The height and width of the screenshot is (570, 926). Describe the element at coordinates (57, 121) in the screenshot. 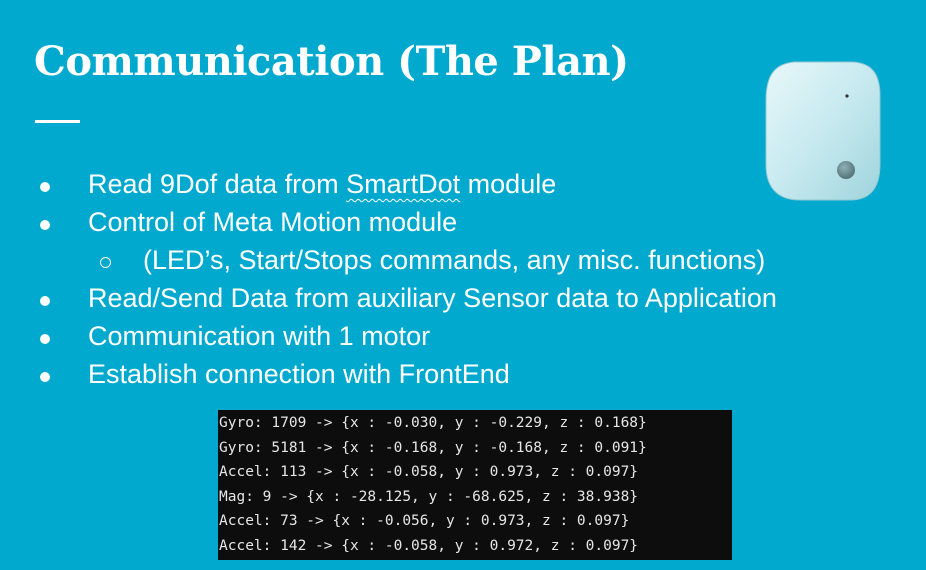

I see `title-underline` at that location.